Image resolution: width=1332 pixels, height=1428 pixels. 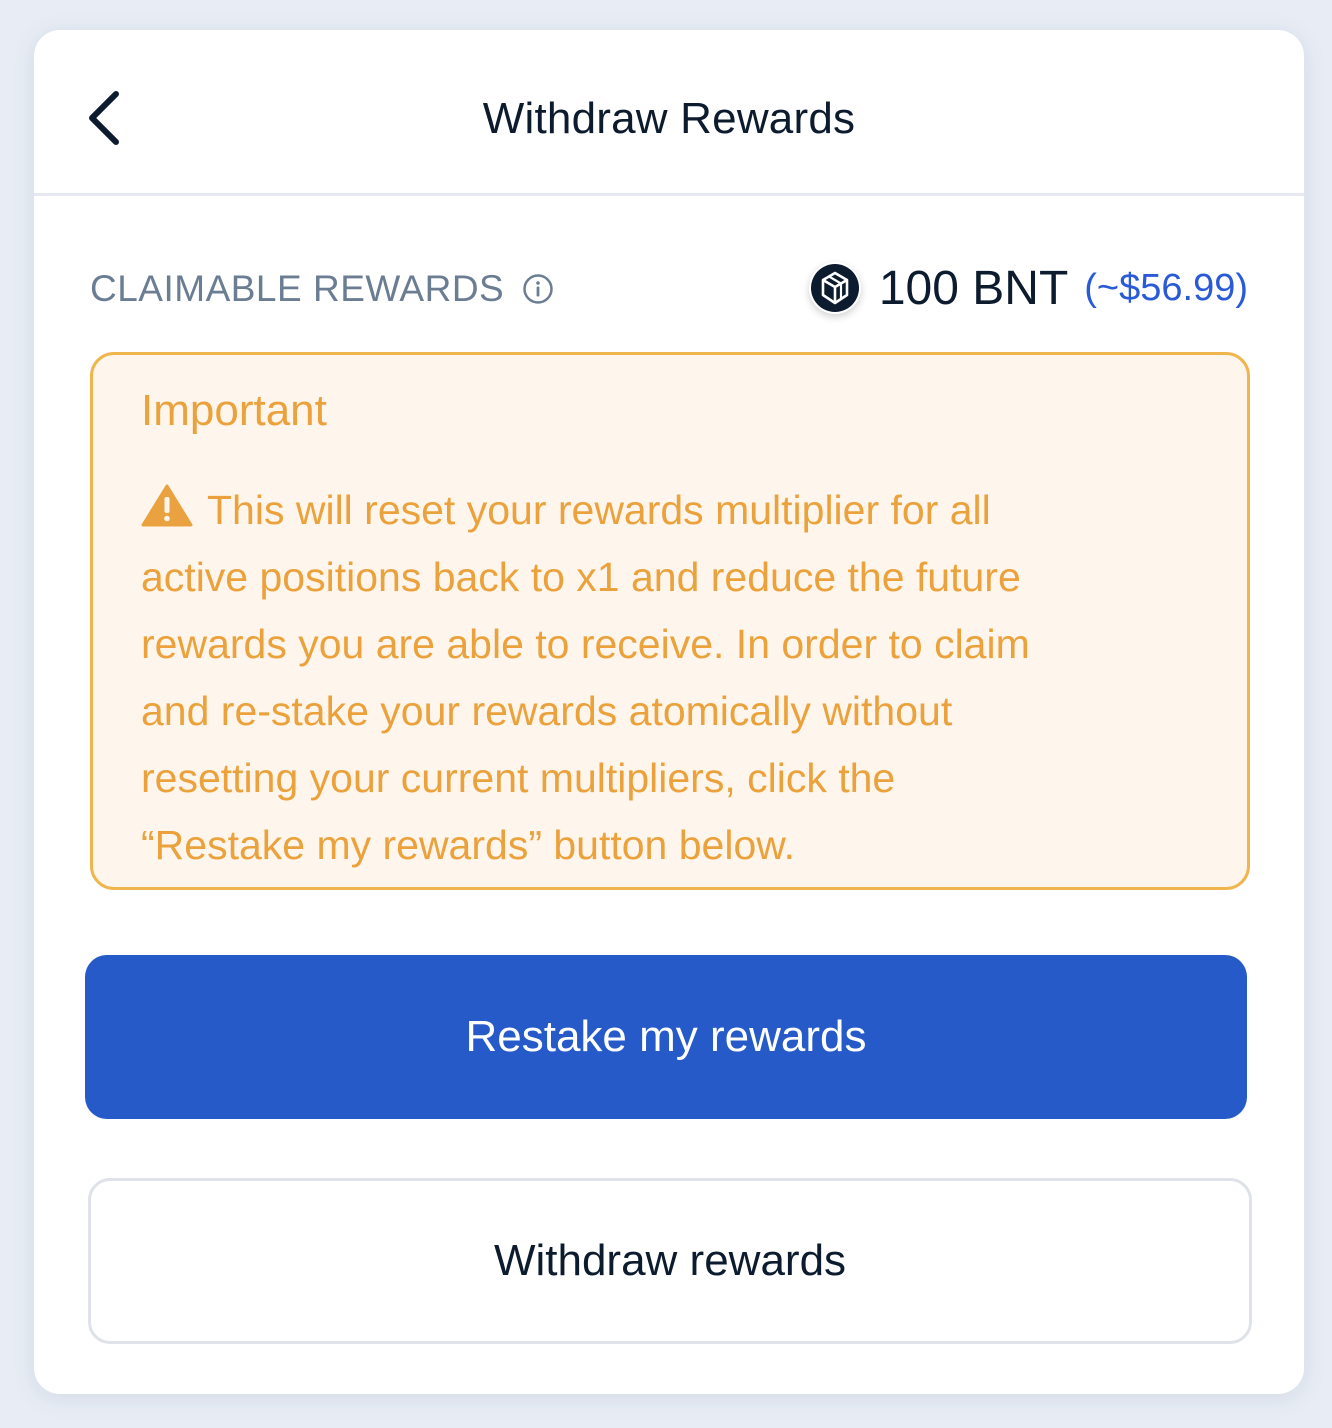 What do you see at coordinates (973, 288) in the screenshot?
I see `bnt-amount: 100 BNT` at bounding box center [973, 288].